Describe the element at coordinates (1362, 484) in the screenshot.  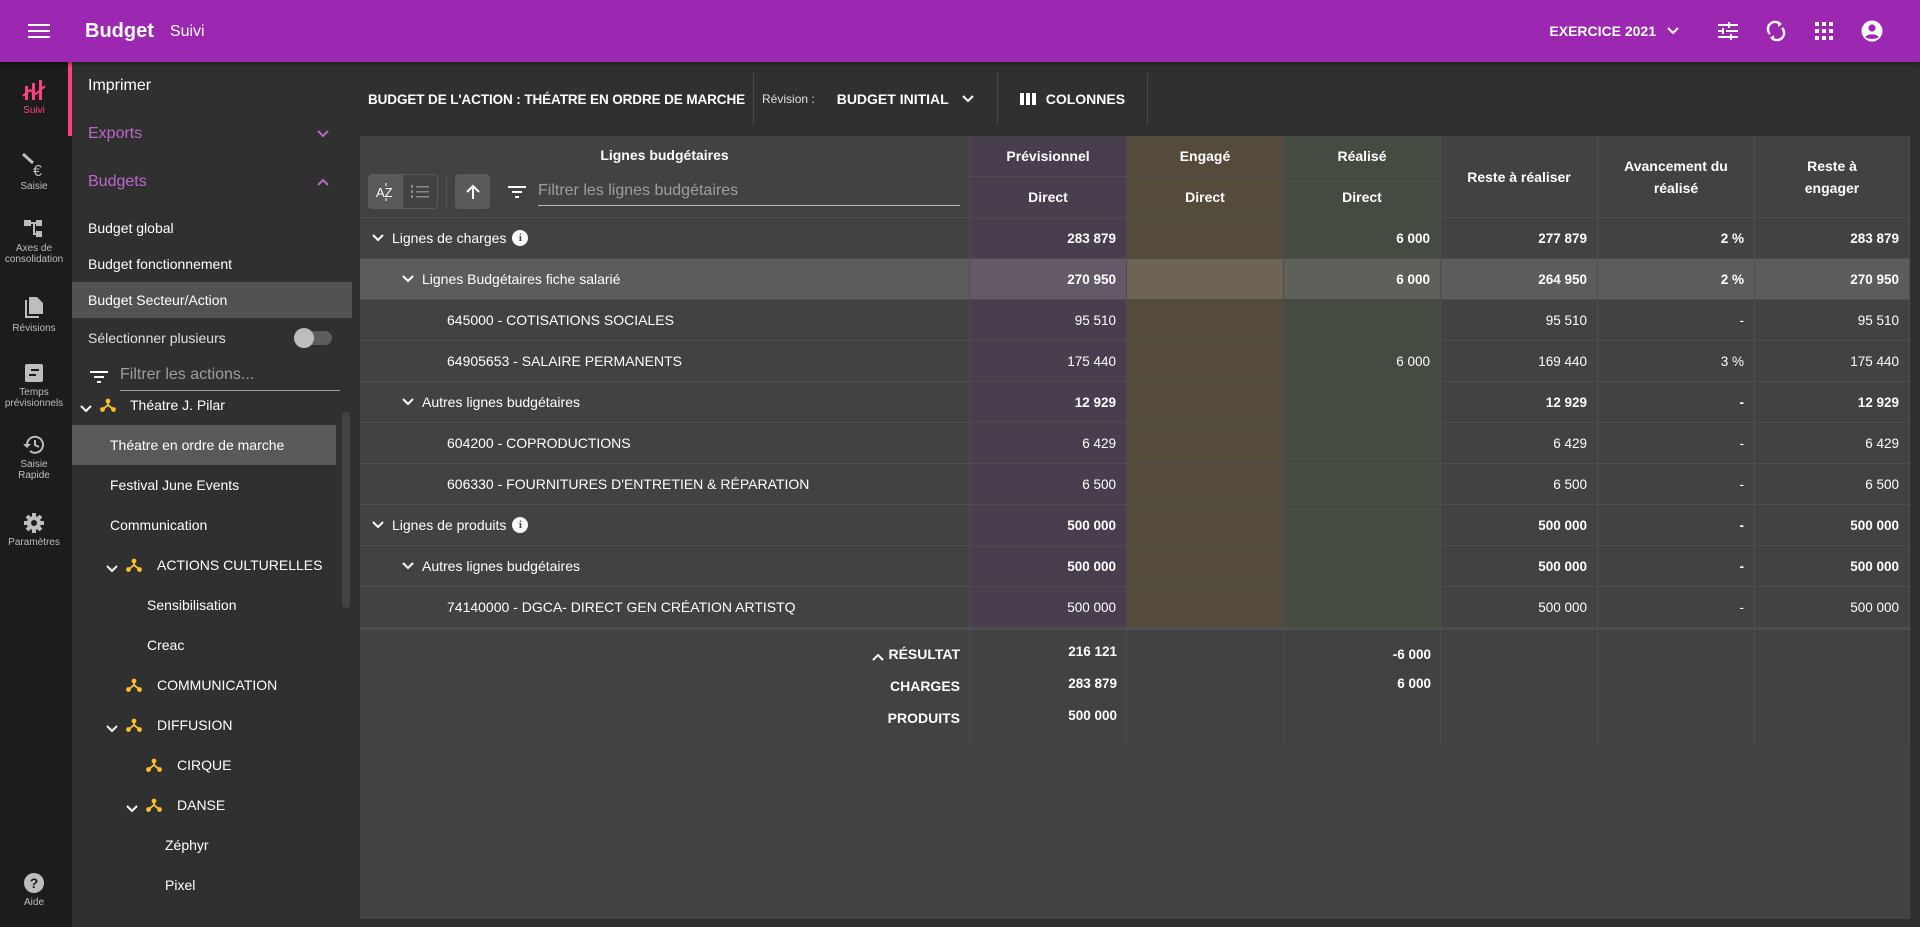
I see `cell-realise` at that location.